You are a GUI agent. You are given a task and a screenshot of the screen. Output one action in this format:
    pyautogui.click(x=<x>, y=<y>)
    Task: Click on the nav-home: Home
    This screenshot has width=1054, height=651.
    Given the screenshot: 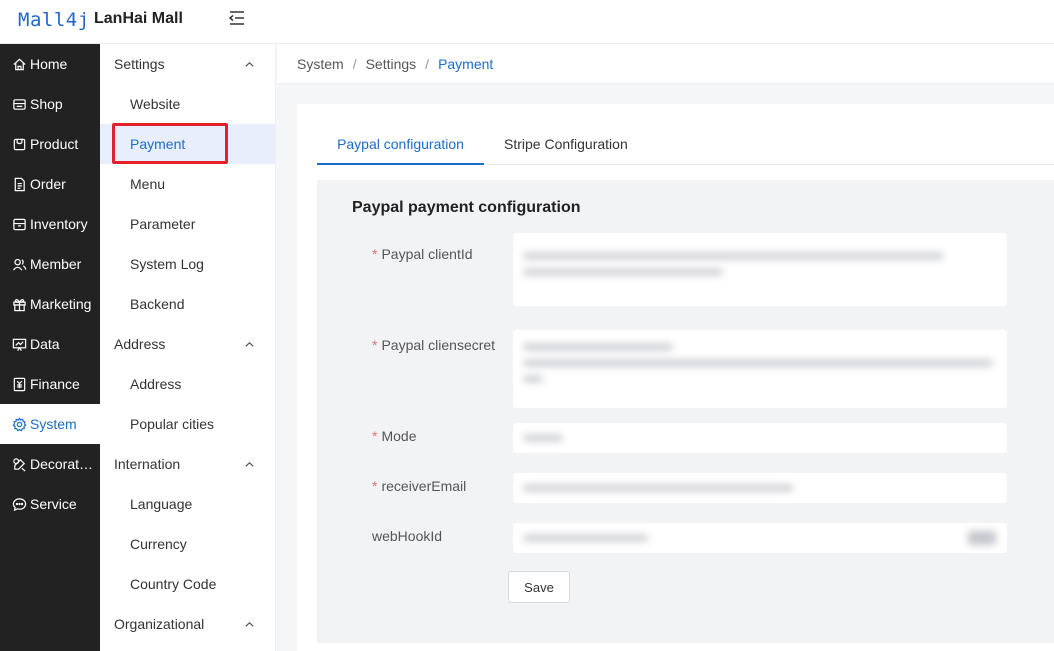 What is the action you would take?
    pyautogui.click(x=50, y=64)
    